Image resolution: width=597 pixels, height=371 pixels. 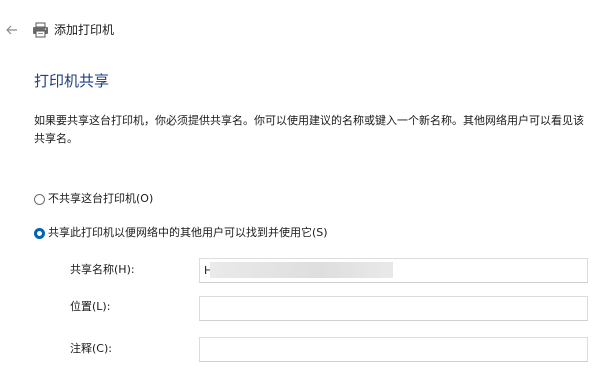 What do you see at coordinates (84, 30) in the screenshot?
I see `window-title: 添加打印机` at bounding box center [84, 30].